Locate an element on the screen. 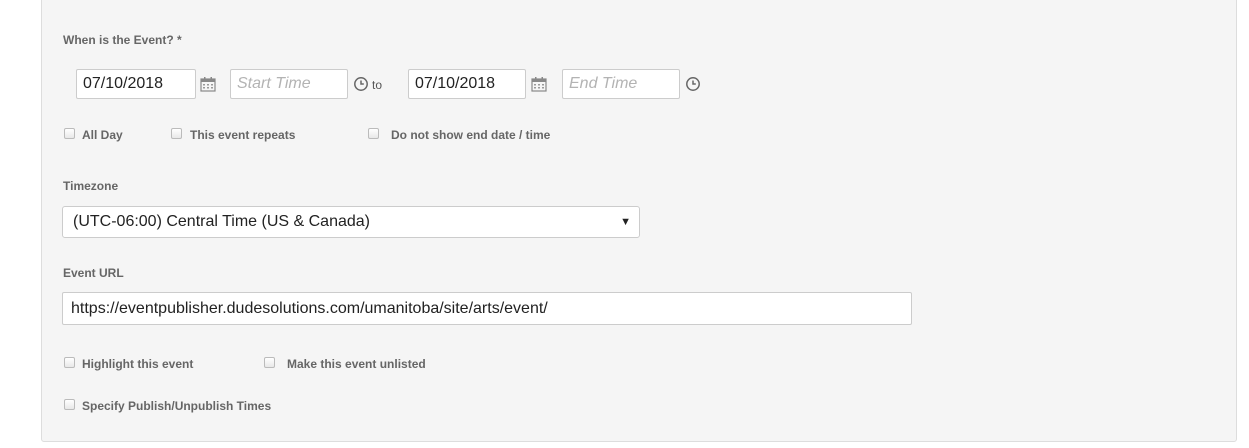  unlisted-checkbox is located at coordinates (269, 362).